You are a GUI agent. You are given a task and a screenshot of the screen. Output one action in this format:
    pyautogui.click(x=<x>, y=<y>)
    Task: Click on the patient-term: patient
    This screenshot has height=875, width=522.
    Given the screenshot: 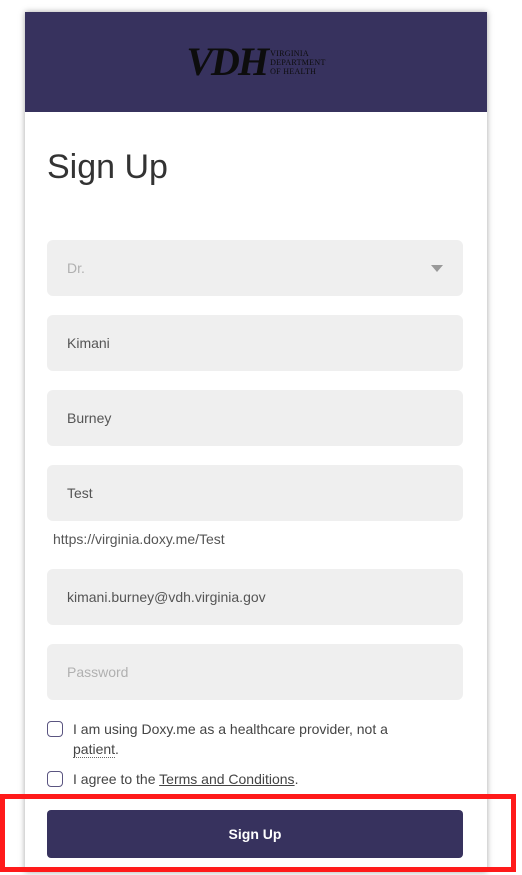 What is the action you would take?
    pyautogui.click(x=94, y=749)
    